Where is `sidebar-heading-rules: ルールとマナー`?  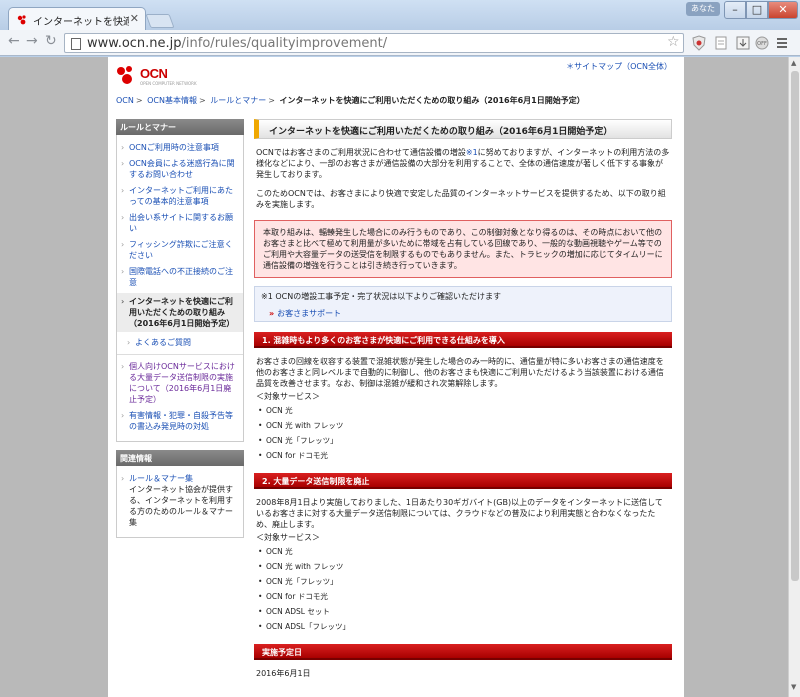
sidebar-heading-rules: ルールとマナー is located at coordinates (180, 127).